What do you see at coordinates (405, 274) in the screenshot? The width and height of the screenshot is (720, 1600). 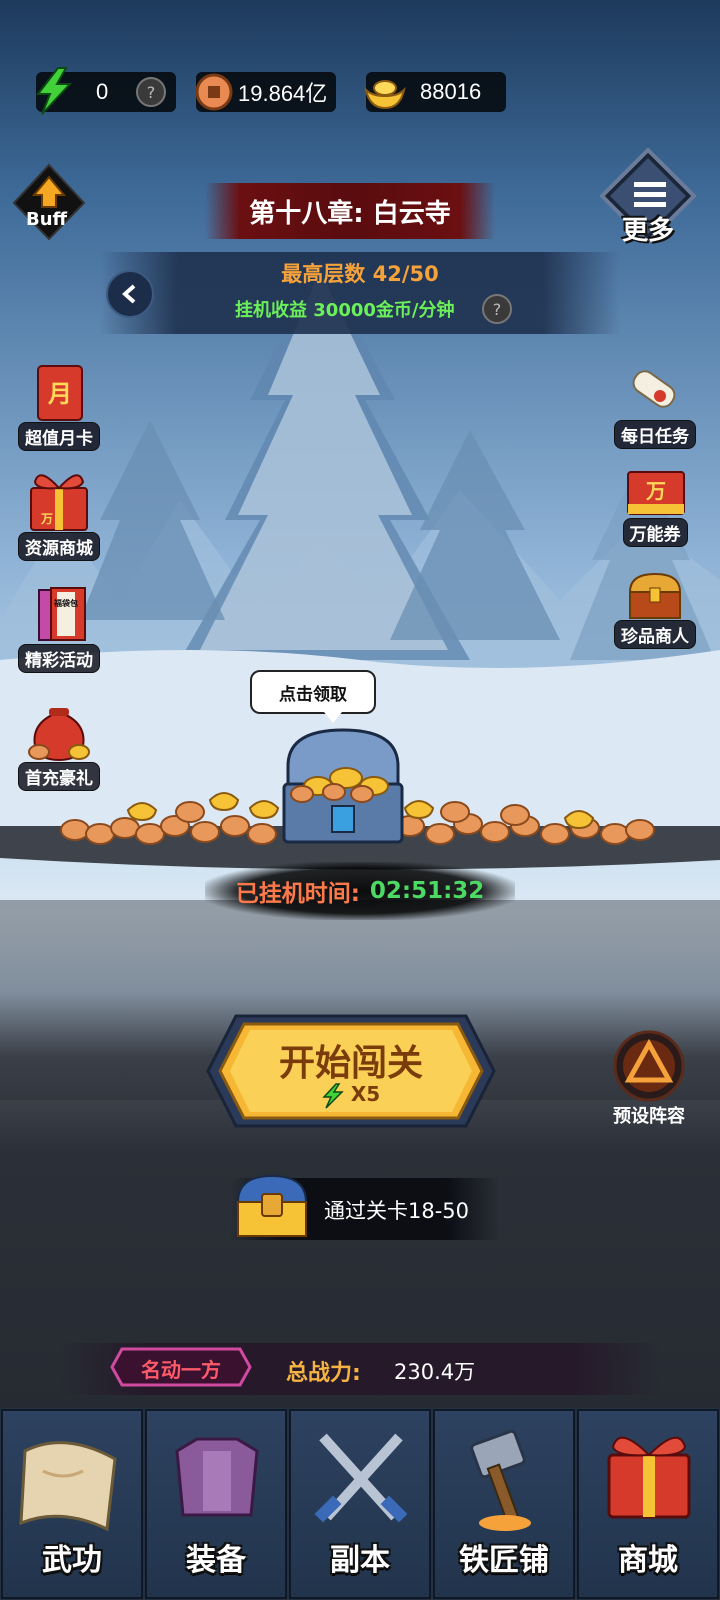 I see `max-floor-value: 42/50` at bounding box center [405, 274].